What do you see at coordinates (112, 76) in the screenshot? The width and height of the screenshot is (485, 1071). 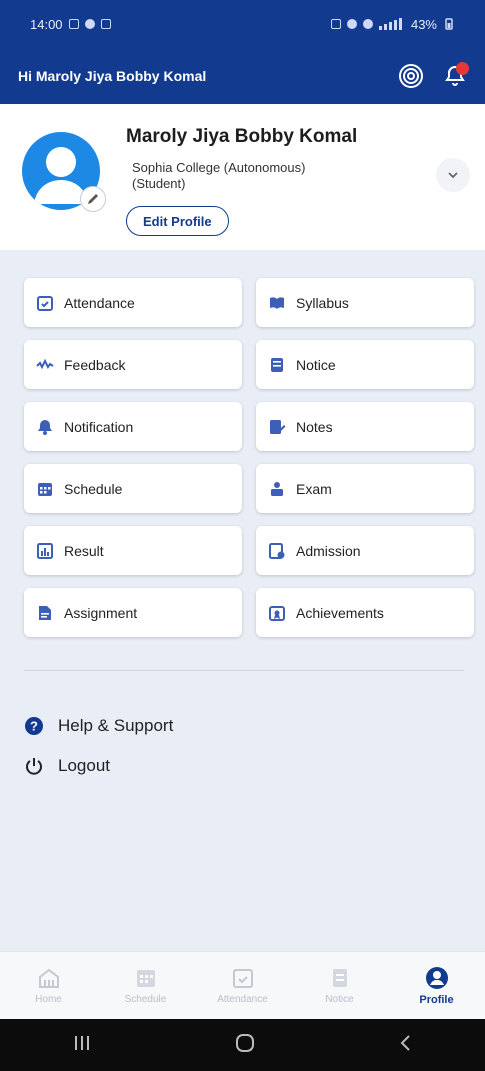 I see `greeting-text: Hi Maroly Jiya Bobby Komal` at bounding box center [112, 76].